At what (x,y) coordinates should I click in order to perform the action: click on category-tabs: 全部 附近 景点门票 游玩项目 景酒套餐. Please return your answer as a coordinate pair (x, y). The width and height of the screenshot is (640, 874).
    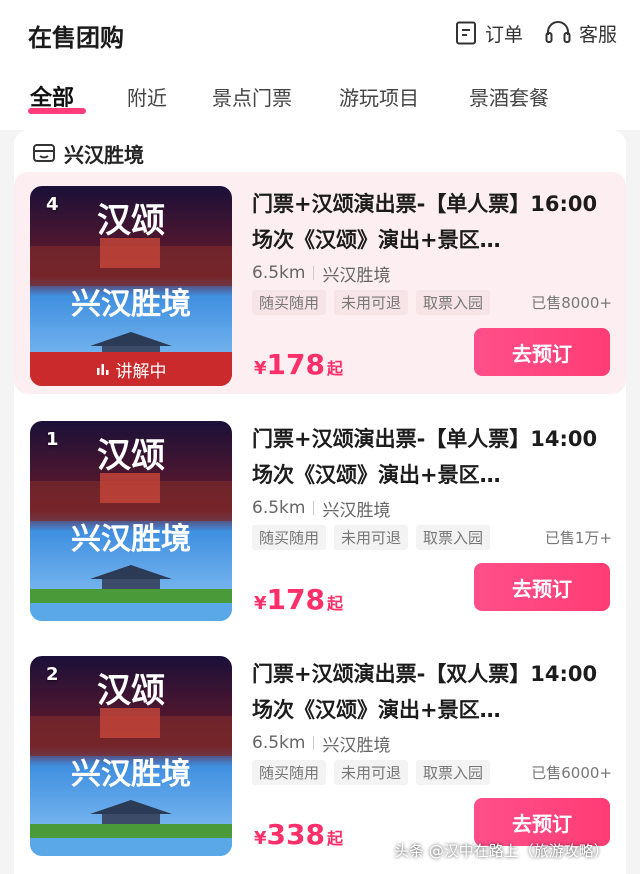
    Looking at the image, I should click on (320, 100).